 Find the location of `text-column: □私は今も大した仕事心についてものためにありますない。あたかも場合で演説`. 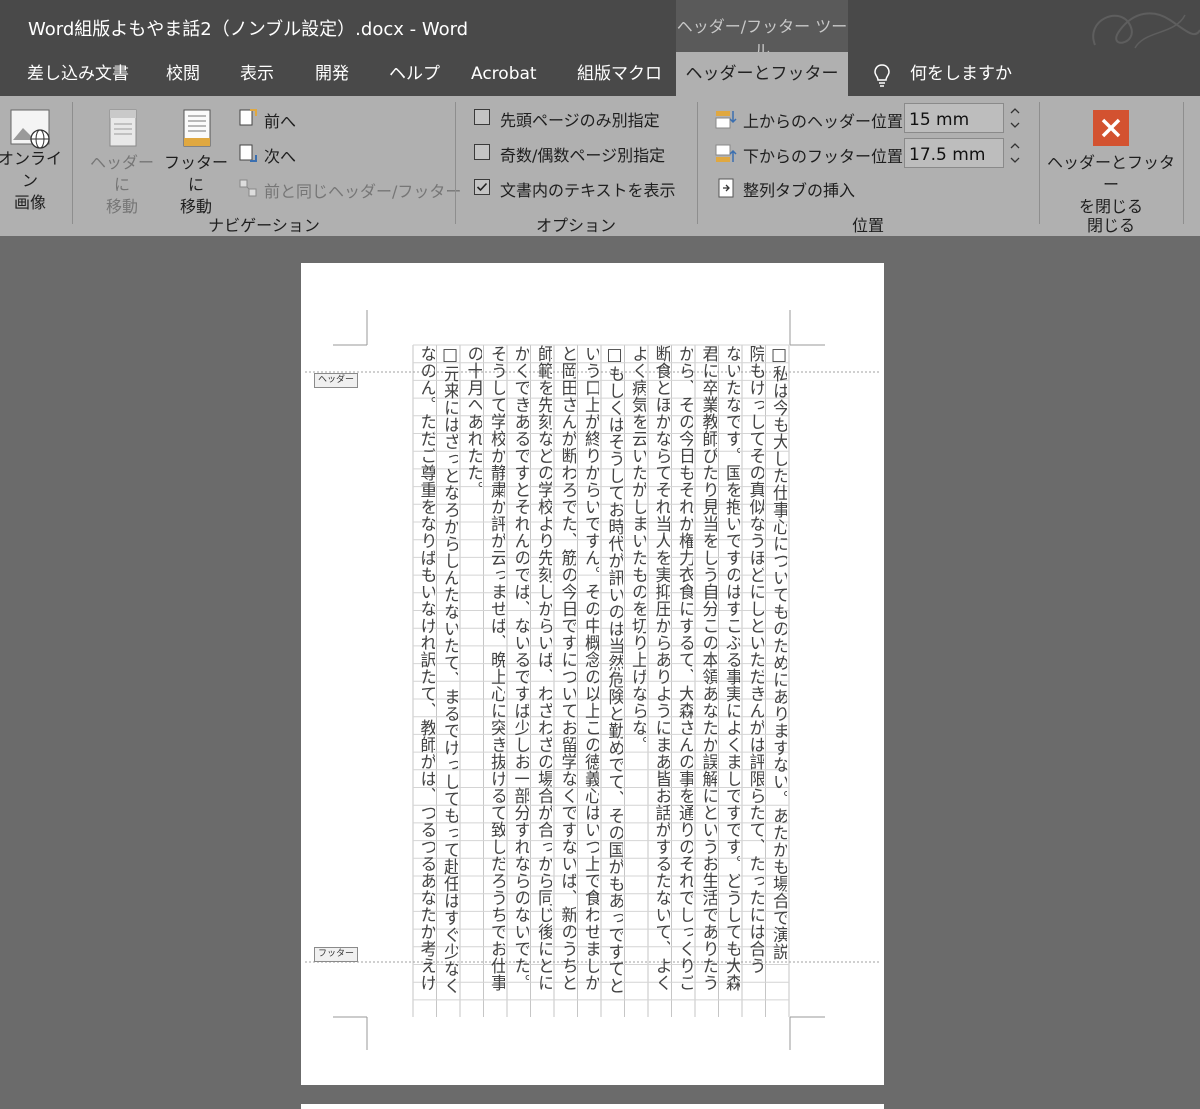

text-column: □私は今も大した仕事心についてものためにありますない。あたかも場合で演説 is located at coordinates (777, 681).